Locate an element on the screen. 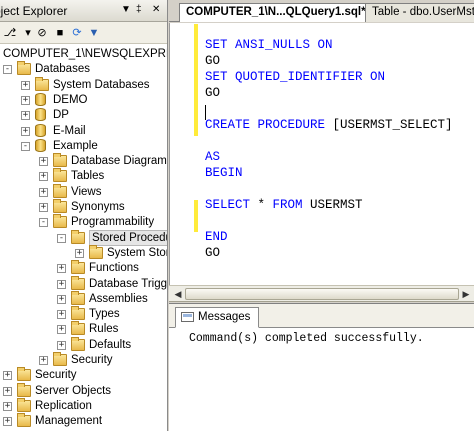 The width and height of the screenshot is (474, 431). tree-synonyms: + Synonyms is located at coordinates (83, 207).